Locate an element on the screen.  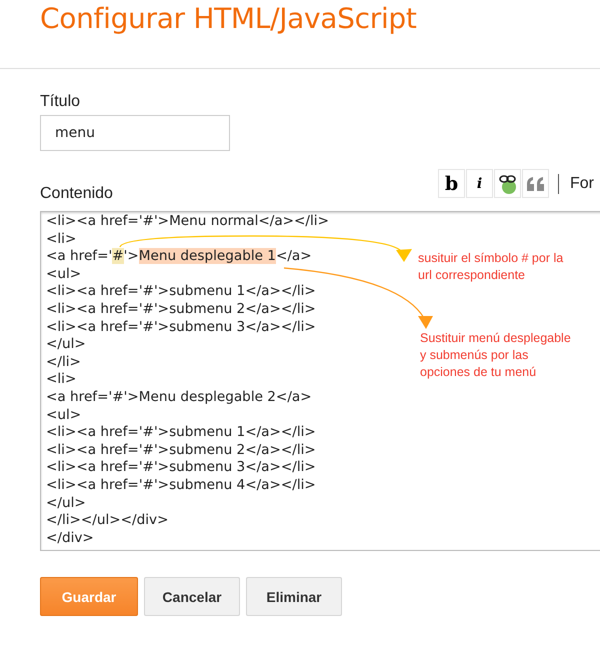
field-label: Contenido is located at coordinates (76, 194).